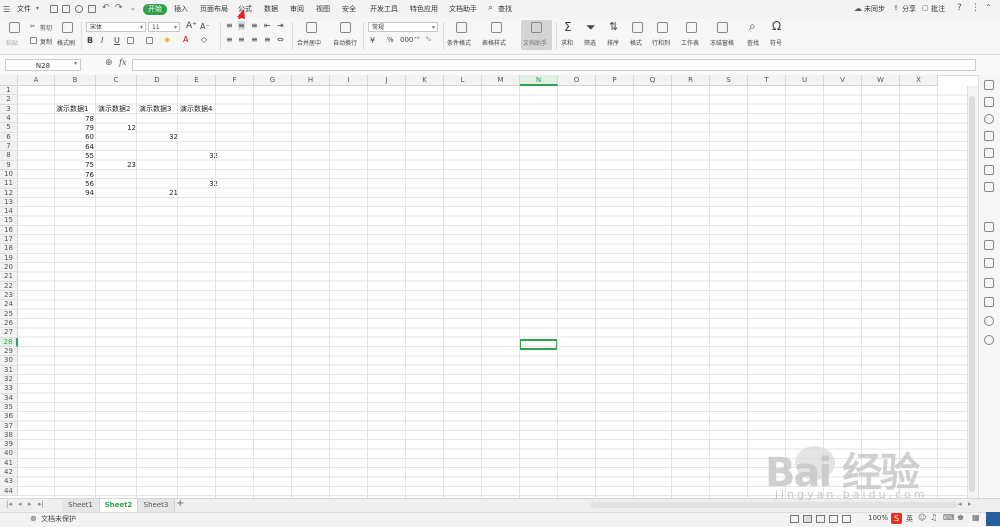  Describe the element at coordinates (345, 42) in the screenshot. I see `wrap-text-button: 自动换行` at that location.